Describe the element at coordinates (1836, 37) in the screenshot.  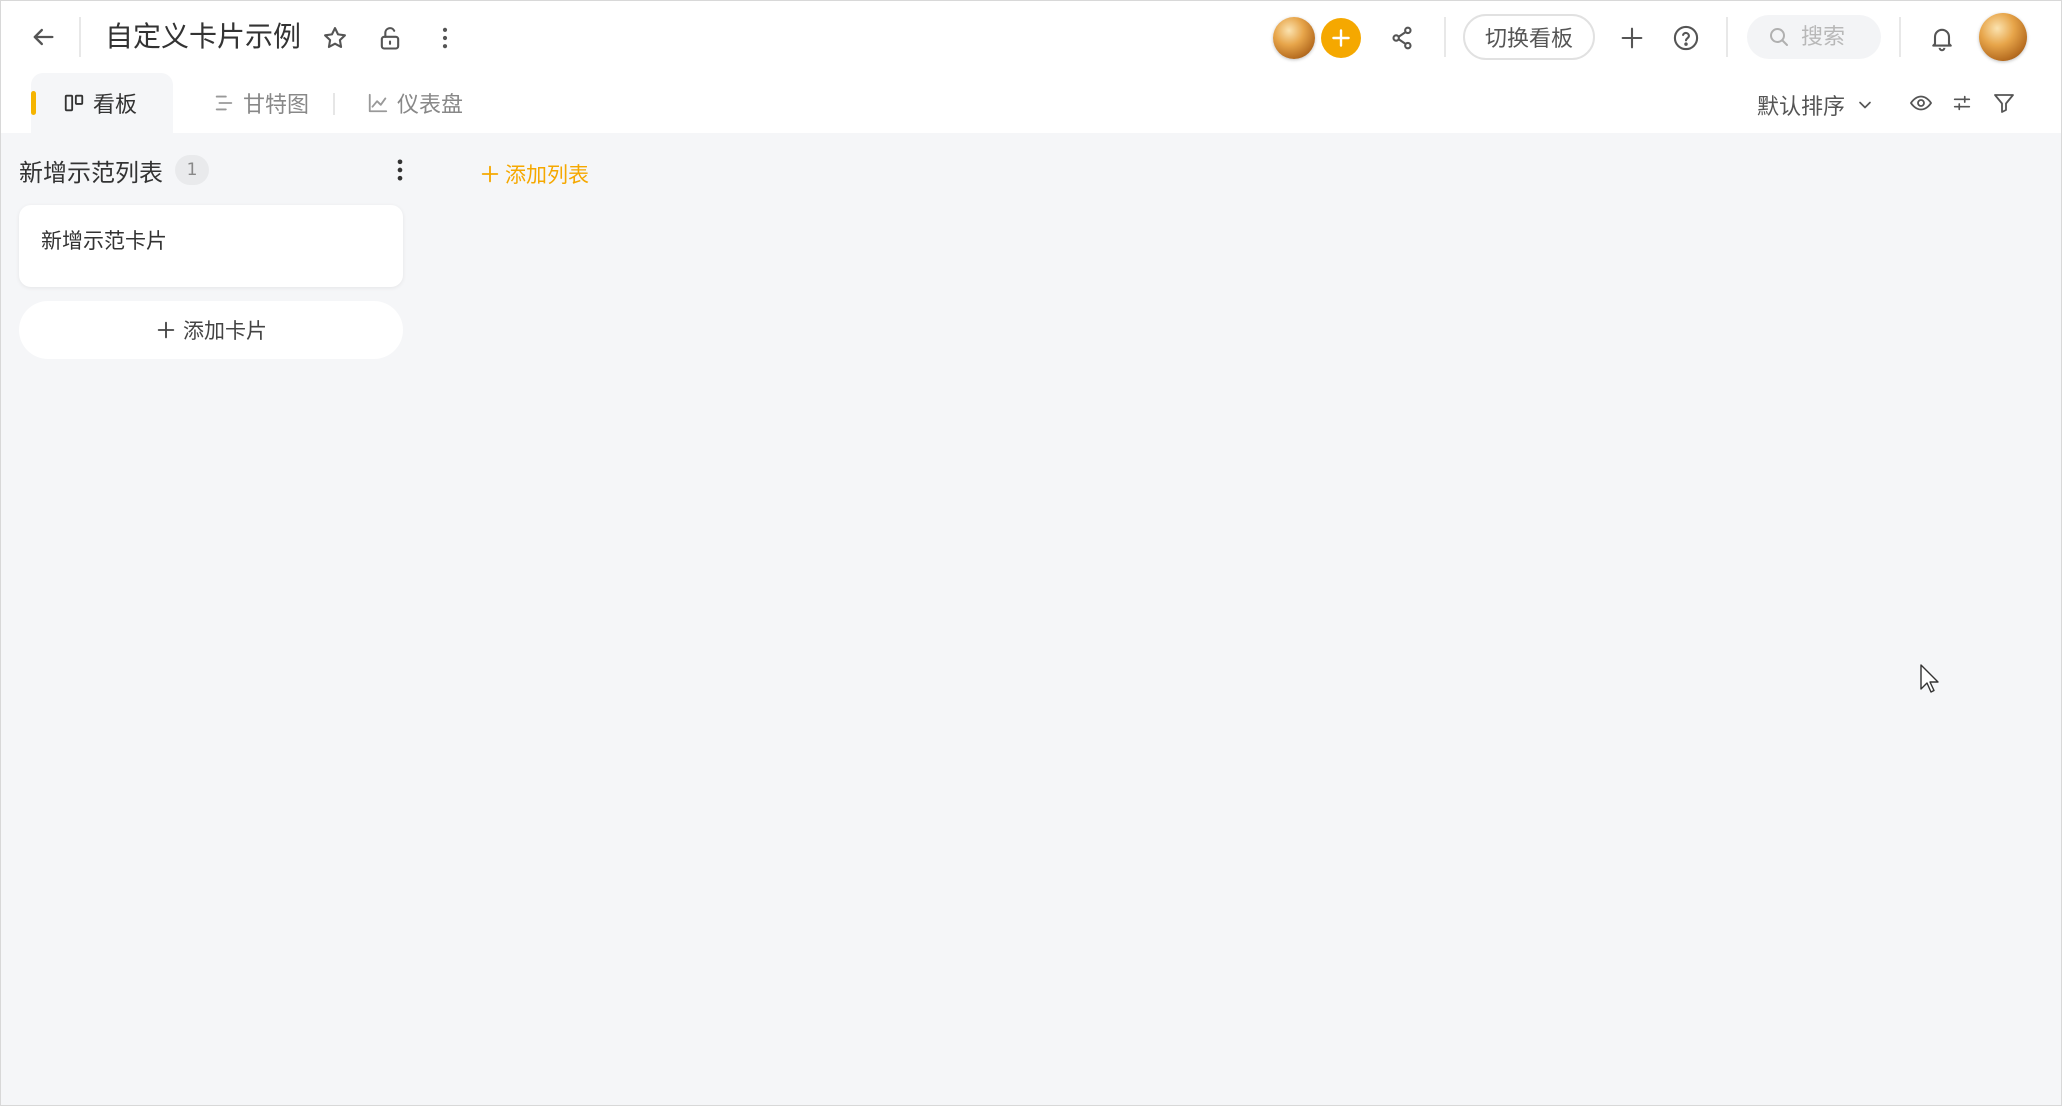
I see `search-input` at that location.